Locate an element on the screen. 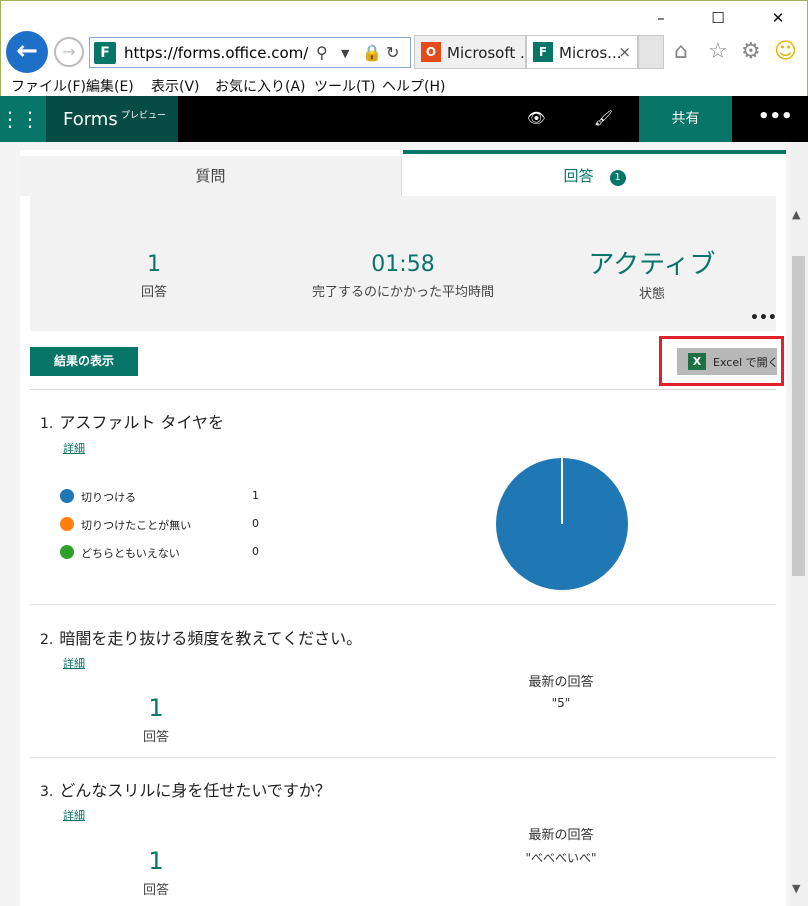  scrollbar-thumb is located at coordinates (798, 416).